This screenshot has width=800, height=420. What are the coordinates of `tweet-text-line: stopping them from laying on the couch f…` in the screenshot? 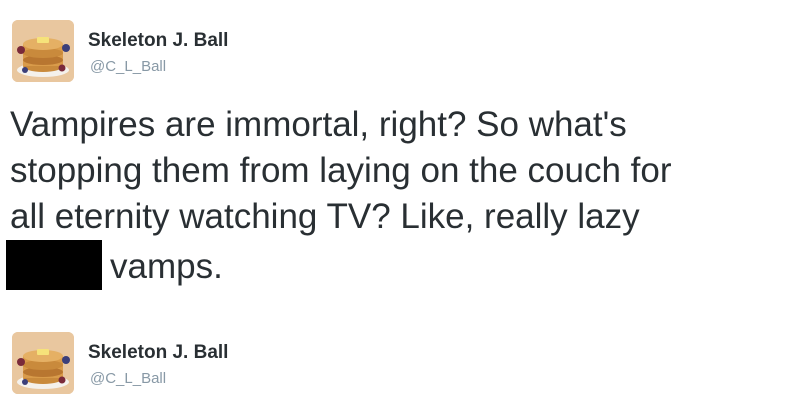 It's located at (341, 170).